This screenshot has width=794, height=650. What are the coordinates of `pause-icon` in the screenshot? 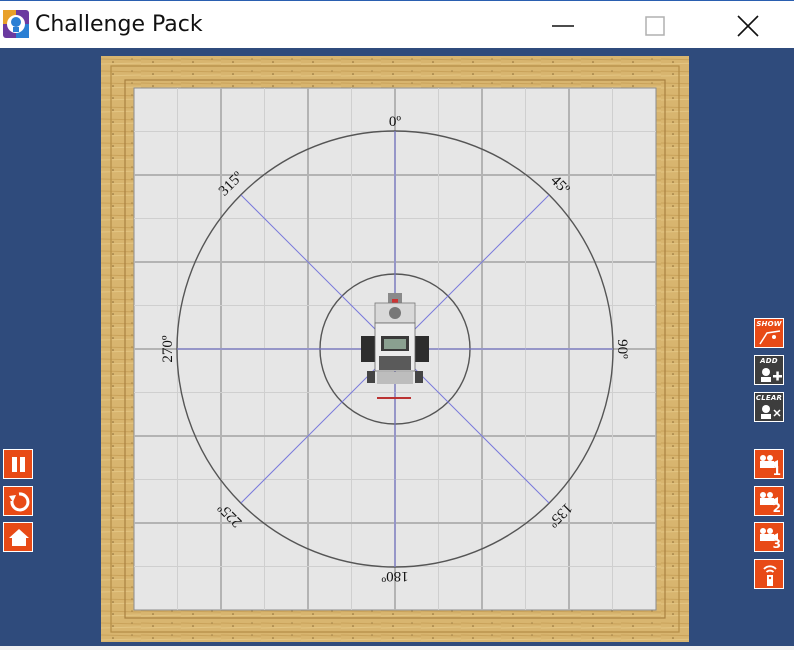 It's located at (18, 464).